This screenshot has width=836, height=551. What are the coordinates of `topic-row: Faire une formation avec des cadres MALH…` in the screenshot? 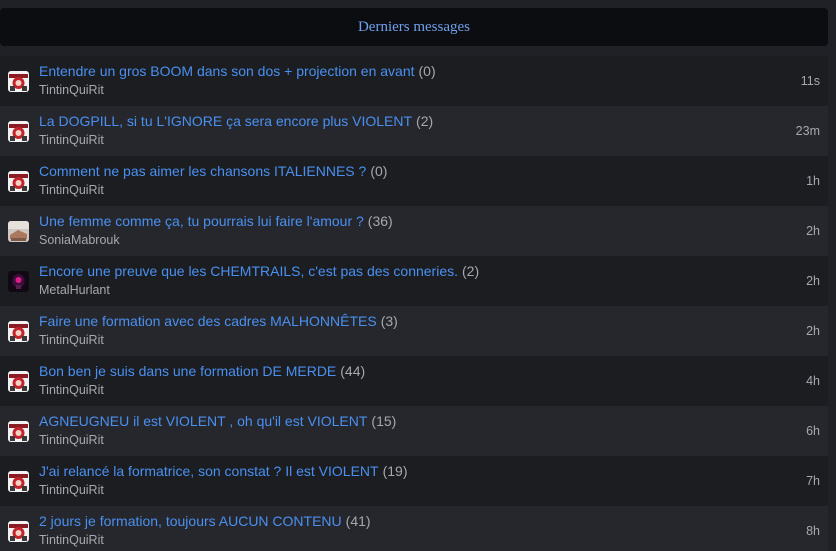 It's located at (414, 331).